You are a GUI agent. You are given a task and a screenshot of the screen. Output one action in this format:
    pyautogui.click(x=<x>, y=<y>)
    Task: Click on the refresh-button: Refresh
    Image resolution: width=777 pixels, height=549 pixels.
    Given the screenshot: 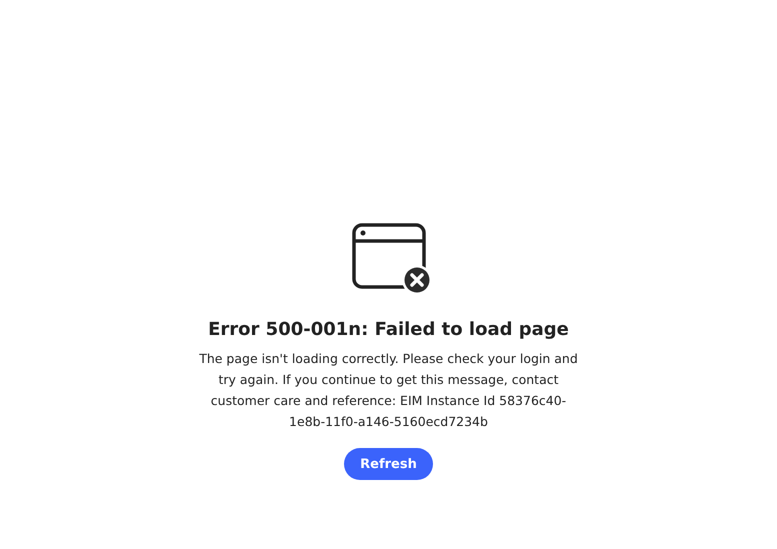 What is the action you would take?
    pyautogui.click(x=388, y=464)
    